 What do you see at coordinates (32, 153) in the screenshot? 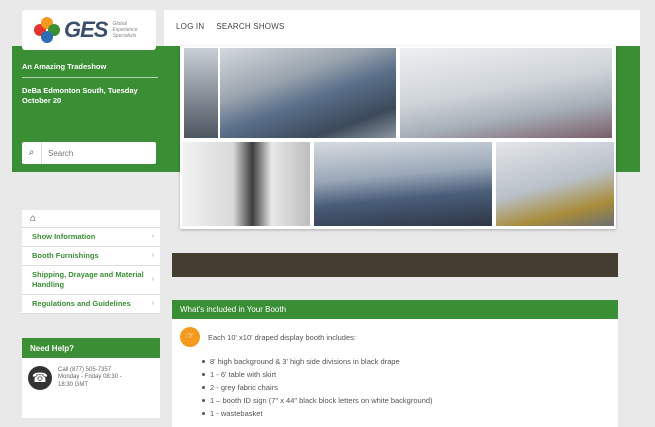
I see `search-icon: ⌕` at bounding box center [32, 153].